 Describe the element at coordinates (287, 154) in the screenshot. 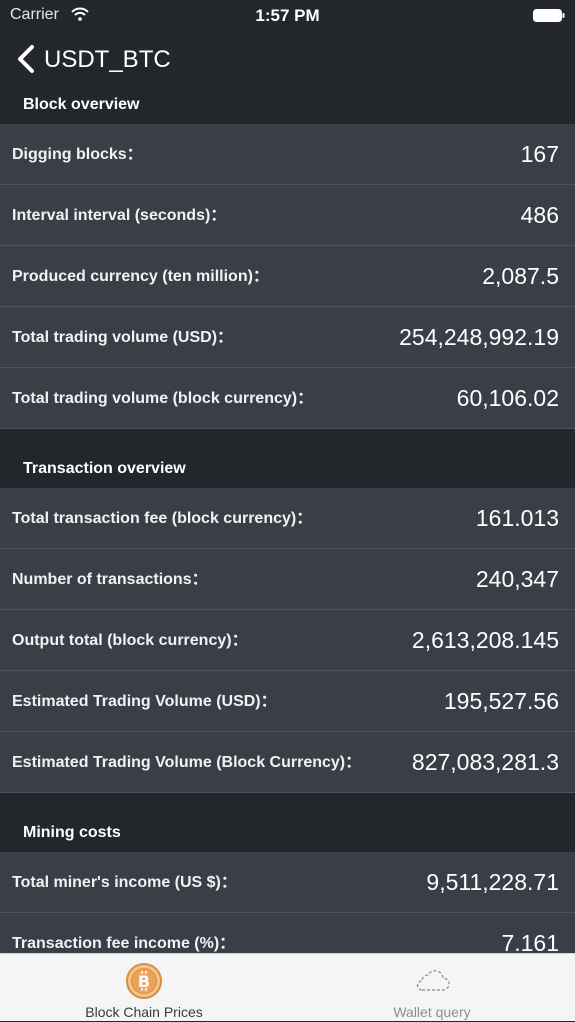

I see `list-row: Digging blocks： 167` at that location.